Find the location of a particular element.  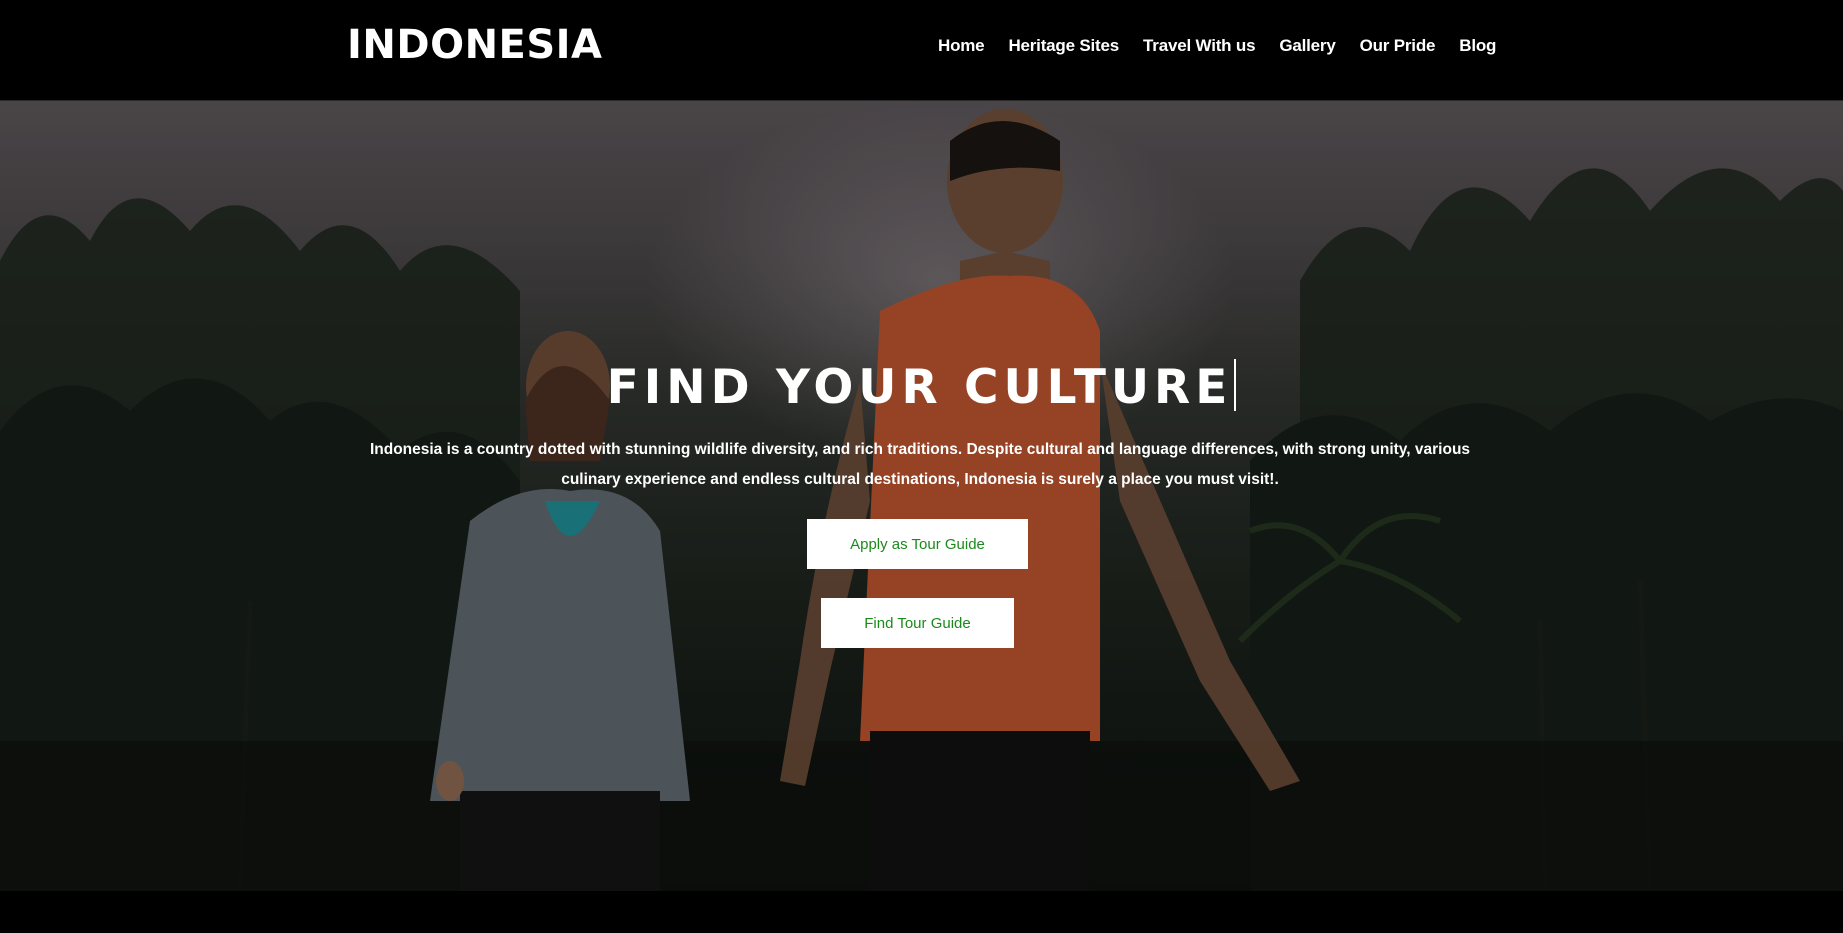

nav-item-home: Home is located at coordinates (961, 46).